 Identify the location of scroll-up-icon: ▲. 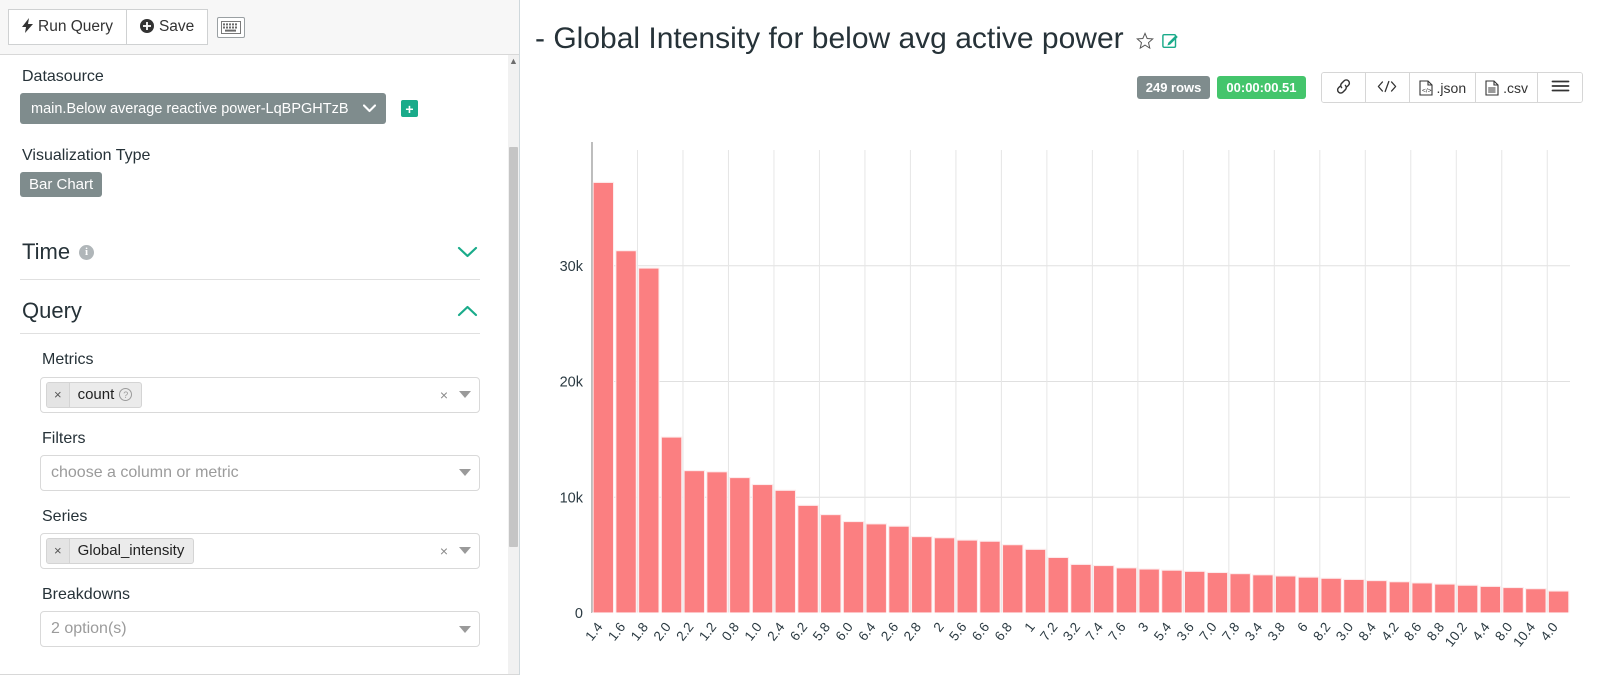
(513, 61).